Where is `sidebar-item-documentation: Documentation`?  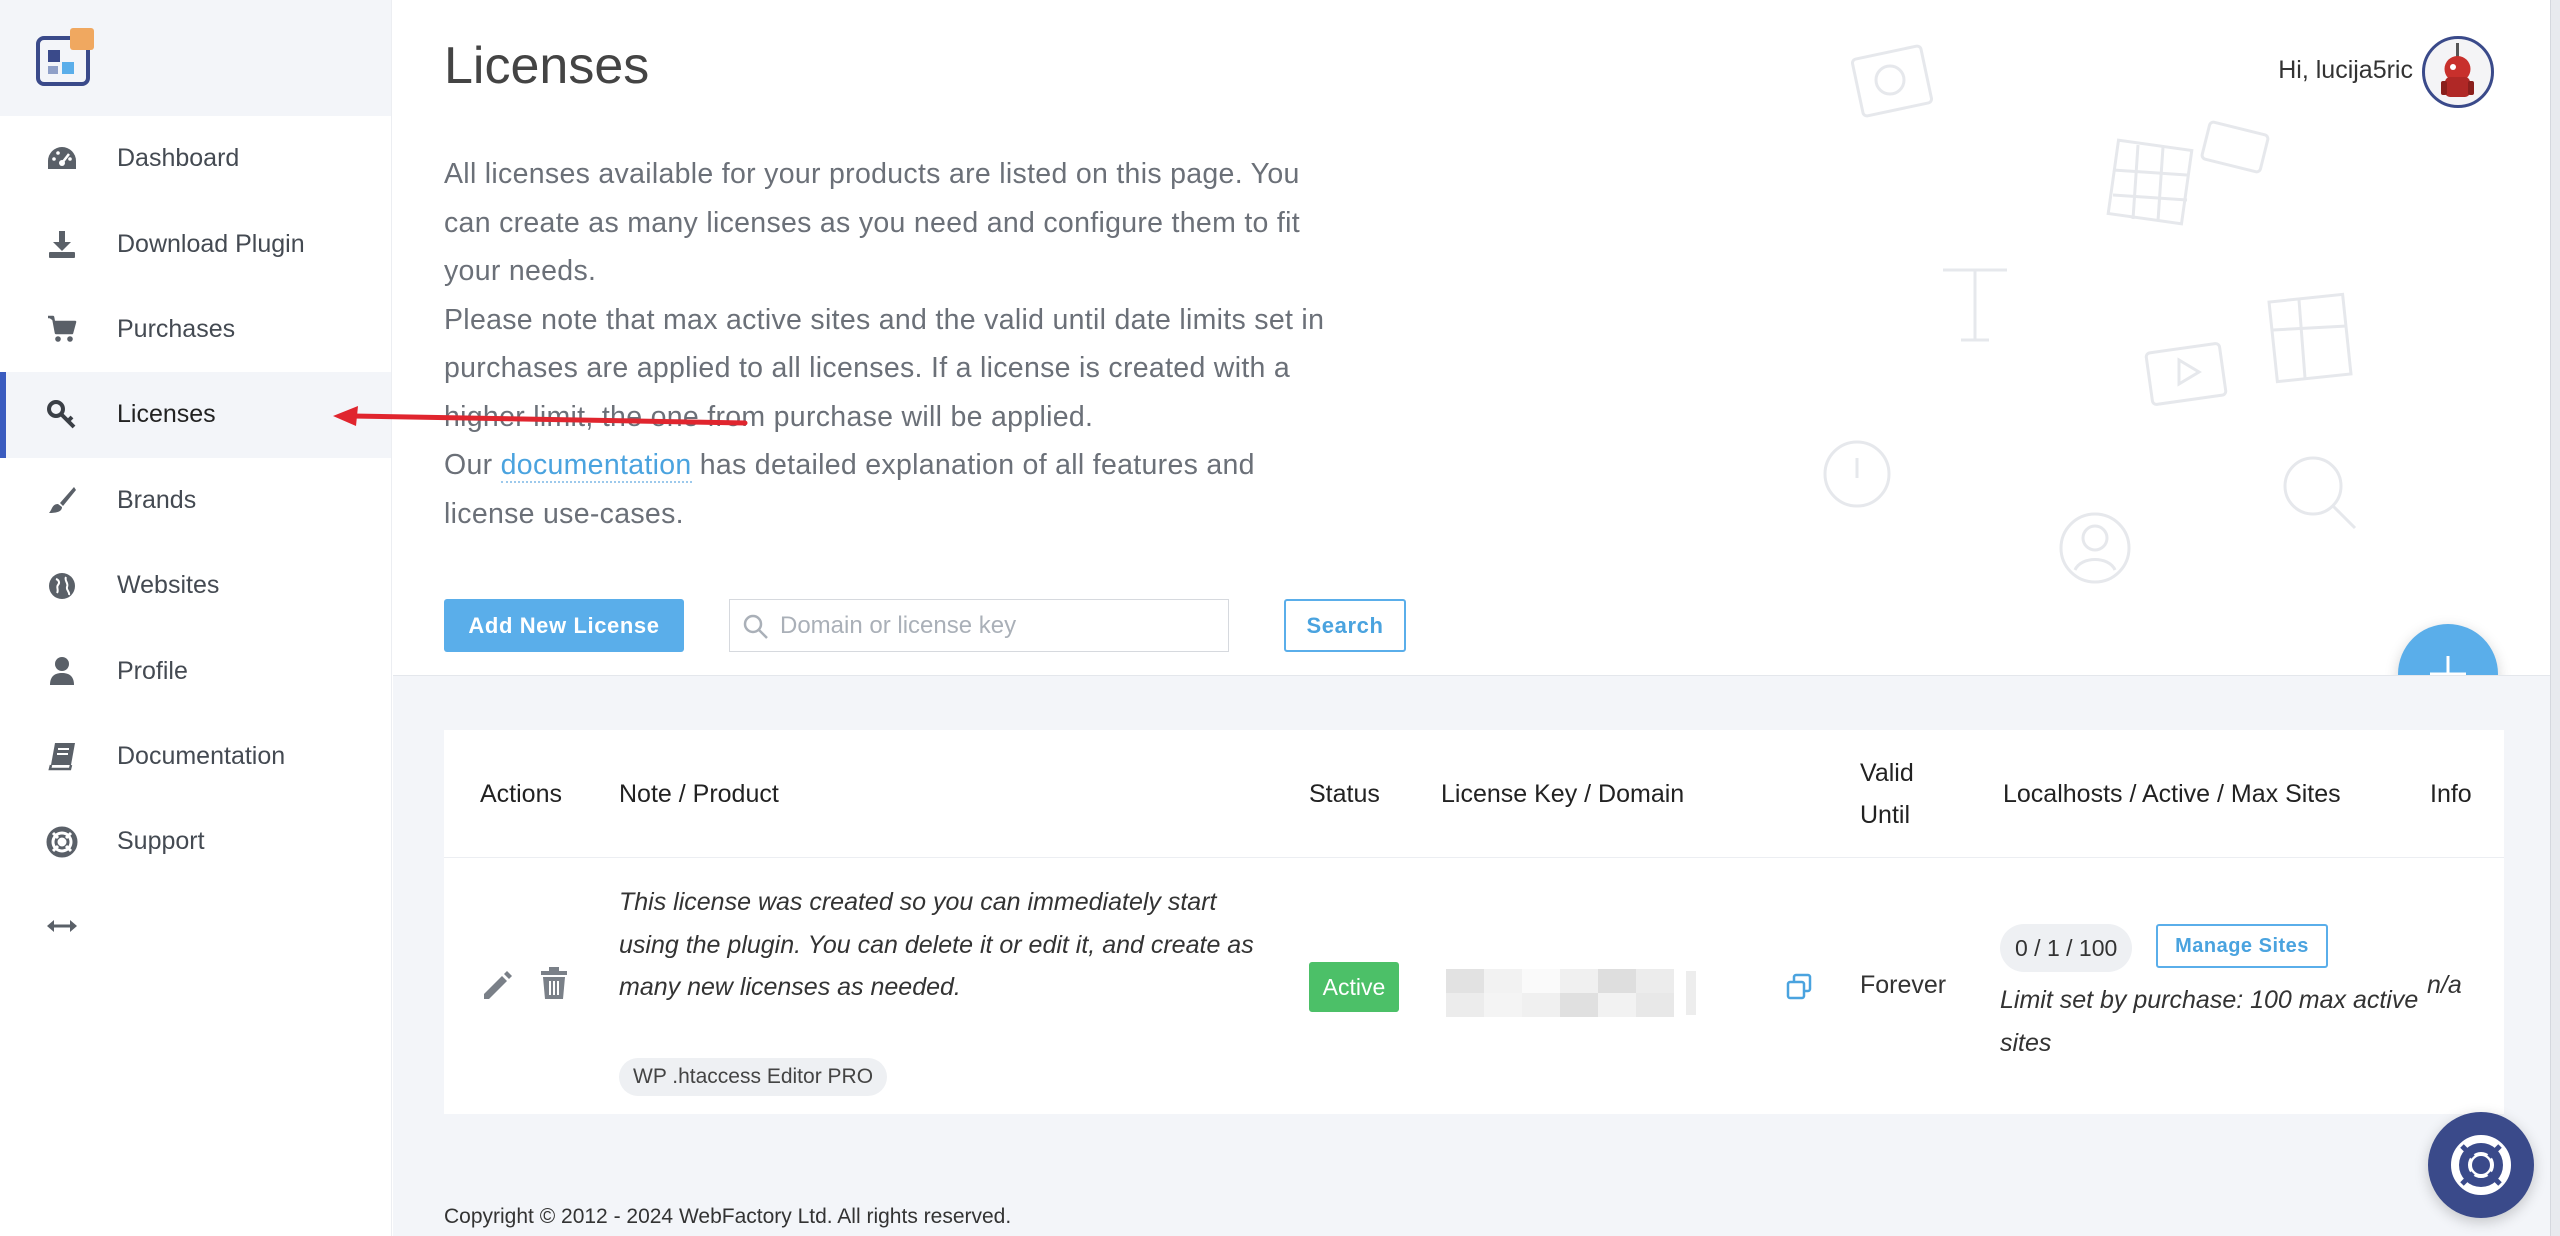 sidebar-item-documentation: Documentation is located at coordinates (195, 756).